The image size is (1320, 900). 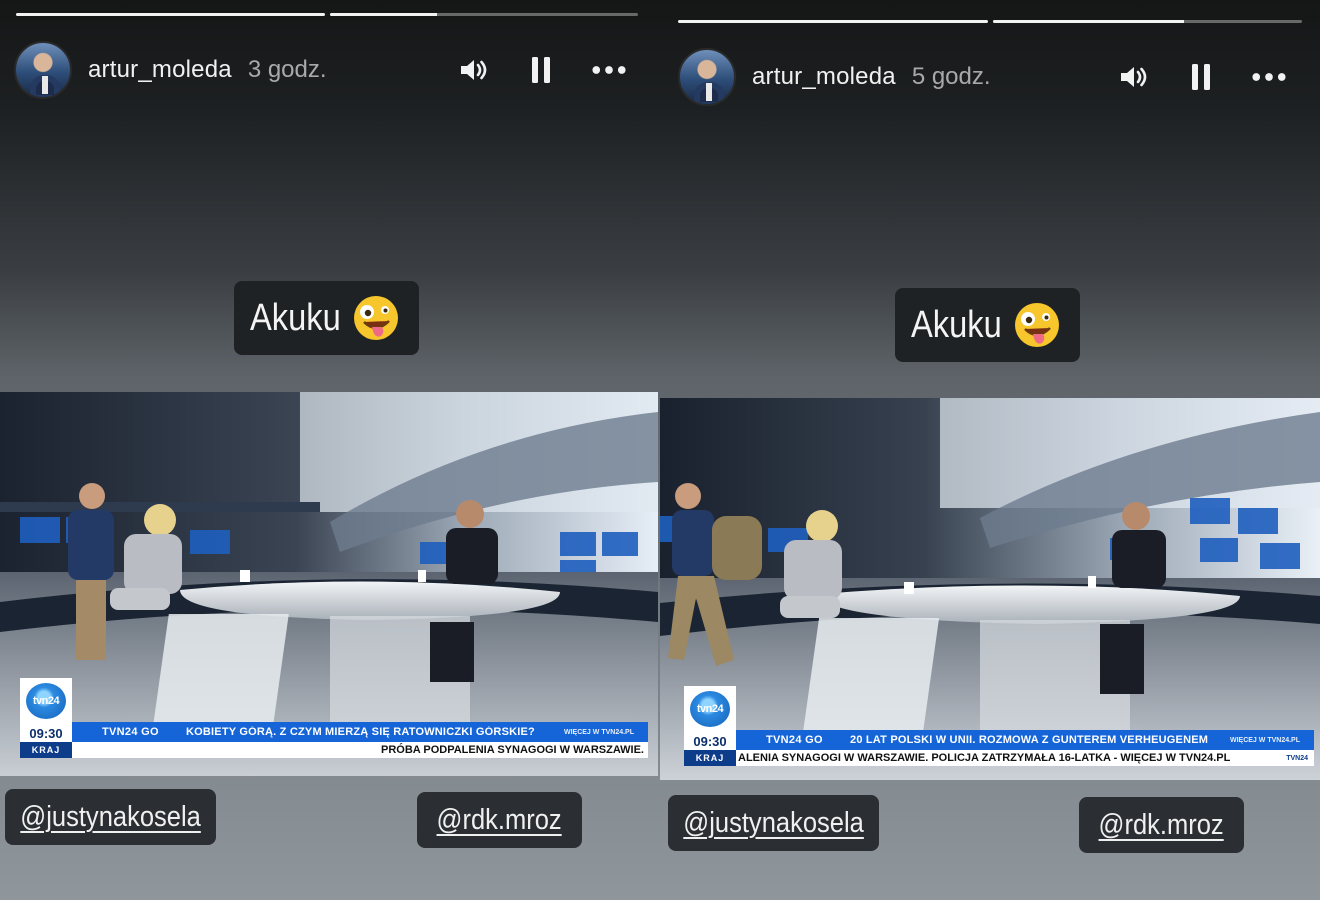 I want to click on post-time: 3 godz., so click(x=287, y=69).